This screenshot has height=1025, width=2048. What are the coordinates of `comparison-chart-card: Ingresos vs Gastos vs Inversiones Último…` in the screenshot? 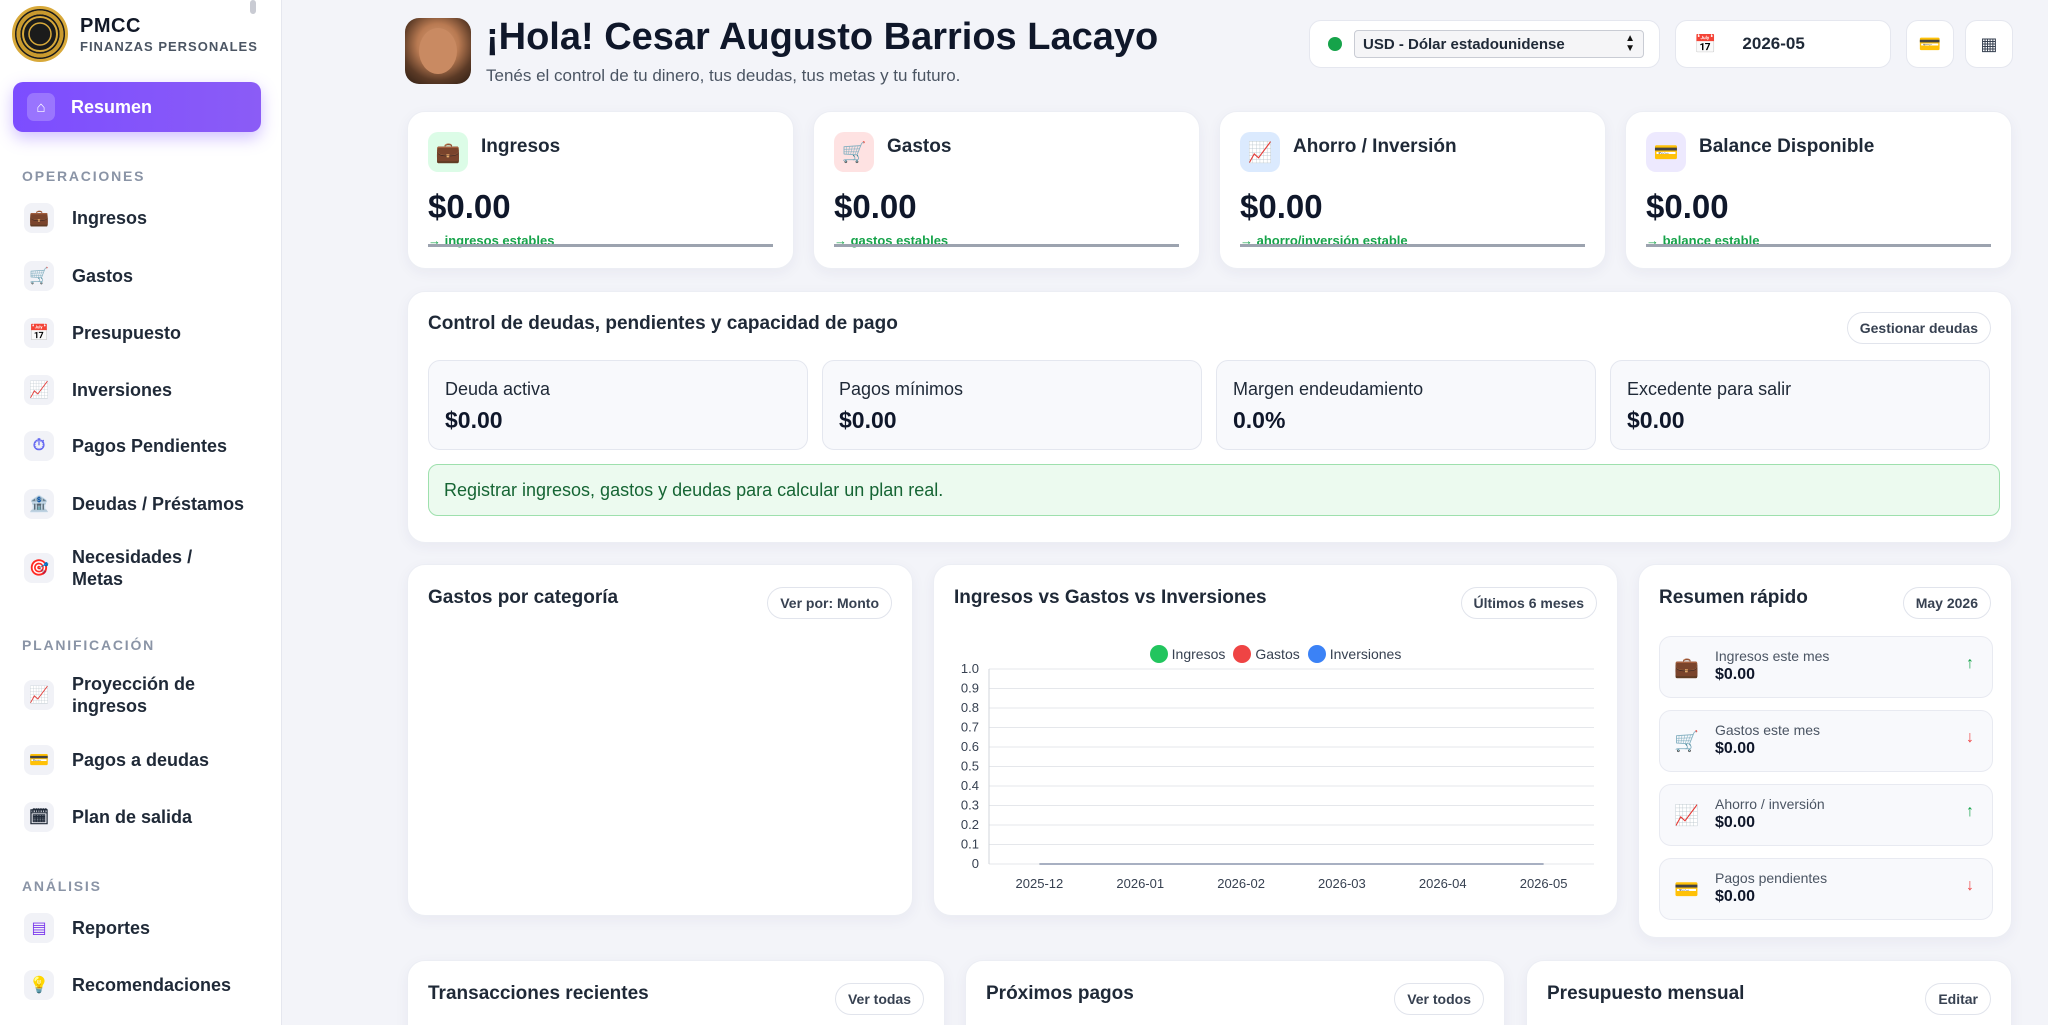 It's located at (1275, 740).